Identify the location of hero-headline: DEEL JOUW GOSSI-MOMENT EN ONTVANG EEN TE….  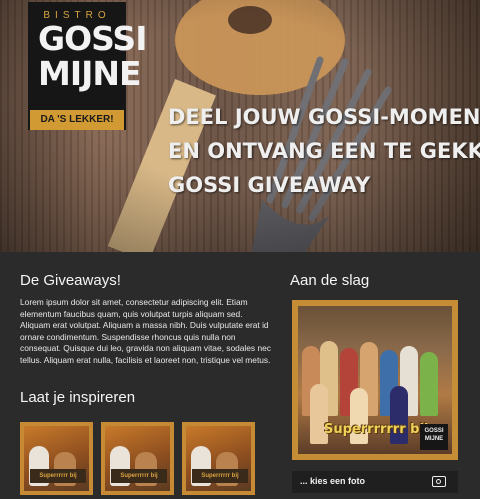
(324, 151).